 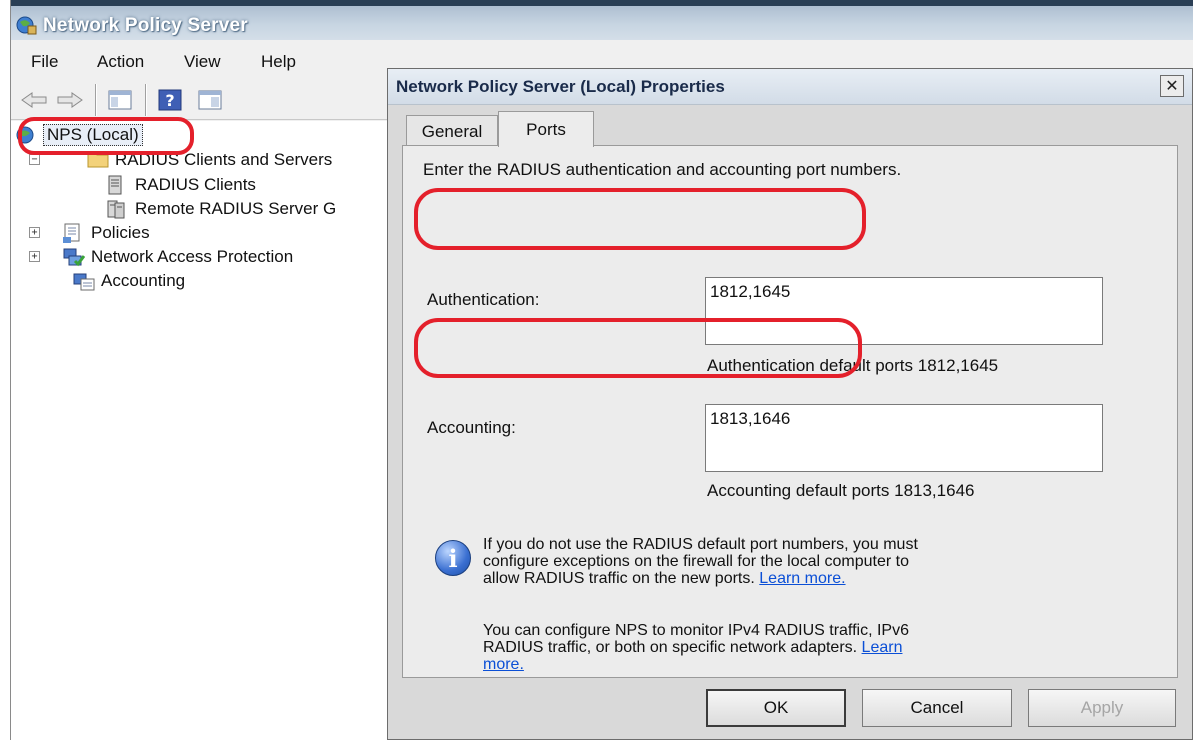 I want to click on back-arrow-icon, so click(x=34, y=100).